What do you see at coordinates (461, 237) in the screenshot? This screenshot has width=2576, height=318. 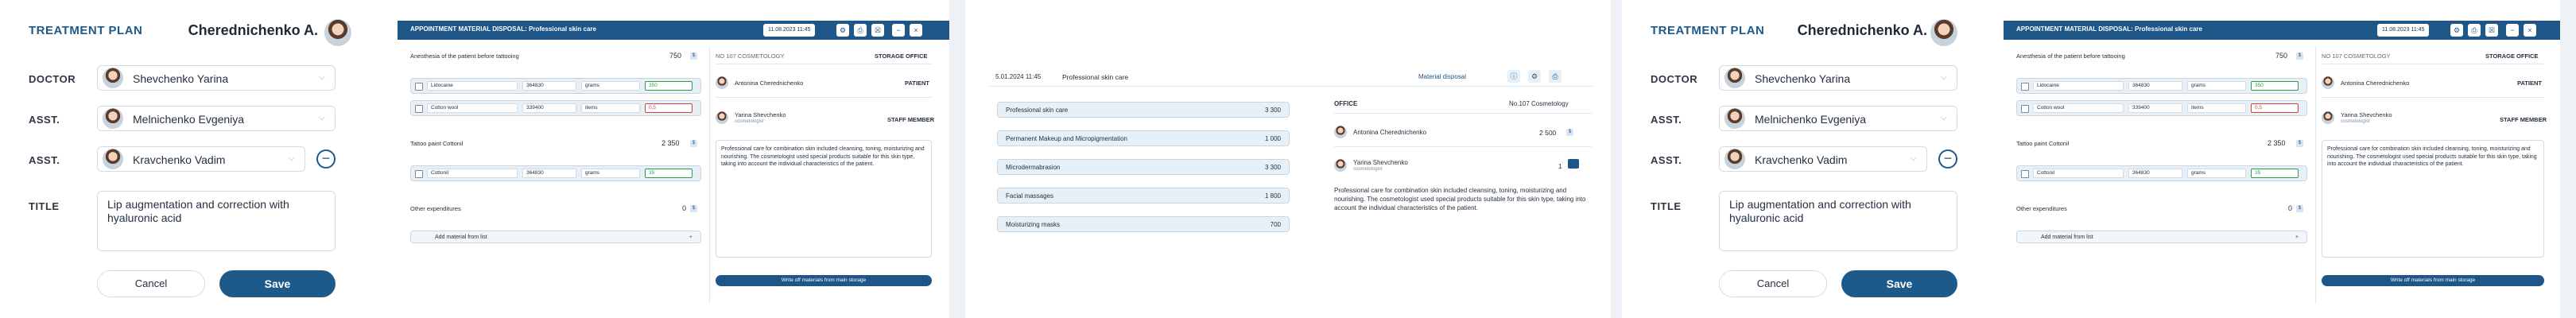 I see `add-material-label: Add material from list` at bounding box center [461, 237].